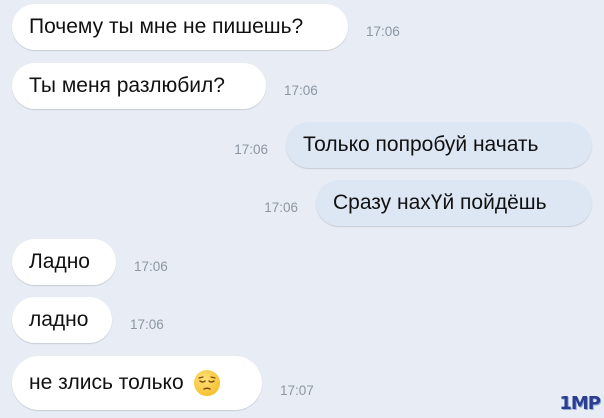 This screenshot has width=604, height=418. What do you see at coordinates (580, 403) in the screenshot?
I see `watermark-logo: 1MP` at bounding box center [580, 403].